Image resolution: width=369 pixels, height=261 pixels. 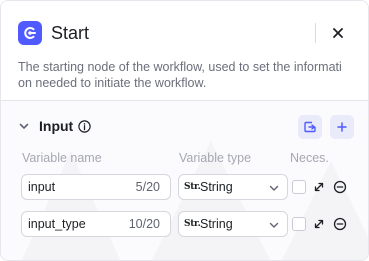 I want to click on variable-name-count: 10/20, so click(x=144, y=224).